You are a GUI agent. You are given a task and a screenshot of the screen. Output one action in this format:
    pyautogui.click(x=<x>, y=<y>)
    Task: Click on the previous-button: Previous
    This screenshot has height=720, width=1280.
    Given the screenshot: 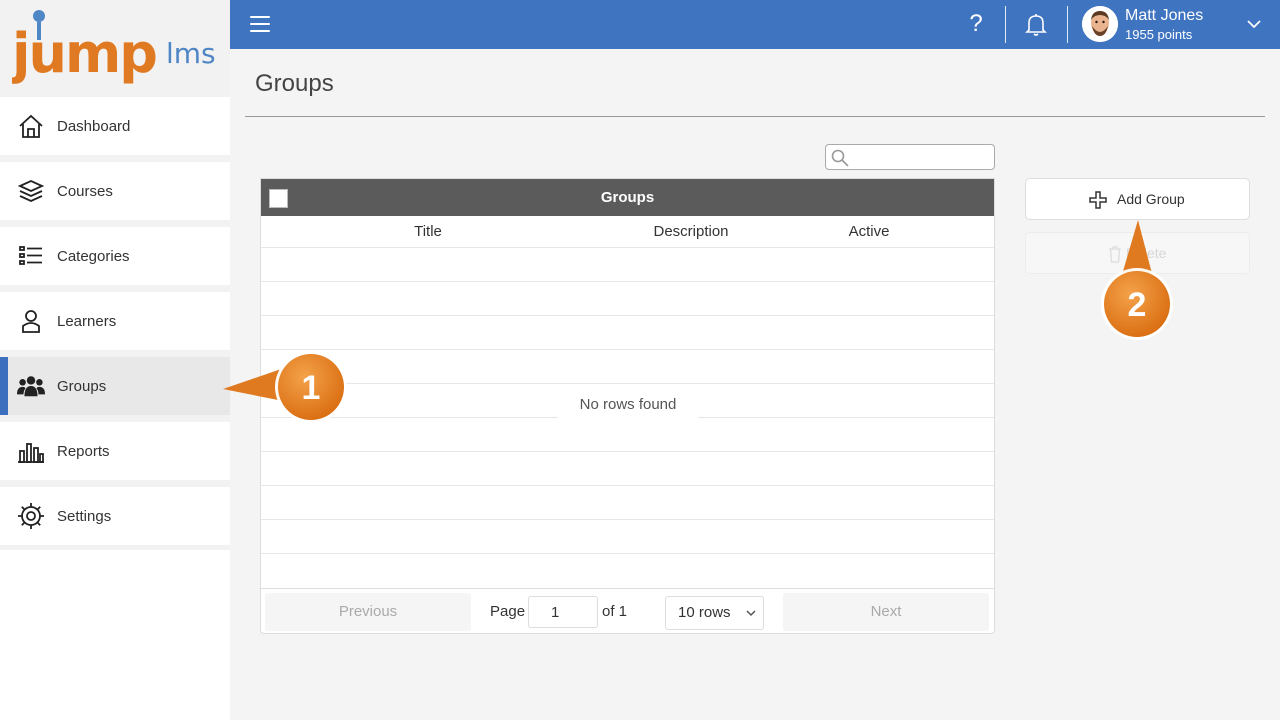 What is the action you would take?
    pyautogui.click(x=368, y=612)
    